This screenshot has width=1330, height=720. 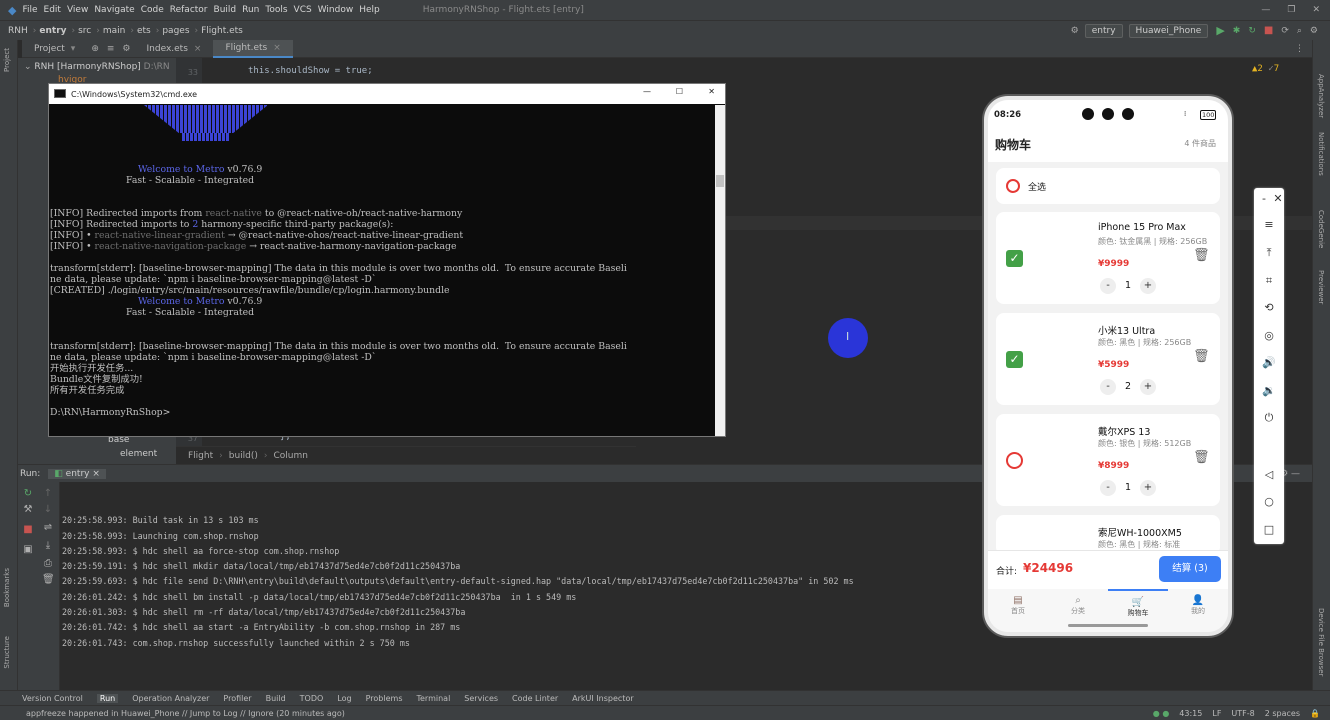 What do you see at coordinates (276, 698) in the screenshot?
I see `tool-build: Build` at bounding box center [276, 698].